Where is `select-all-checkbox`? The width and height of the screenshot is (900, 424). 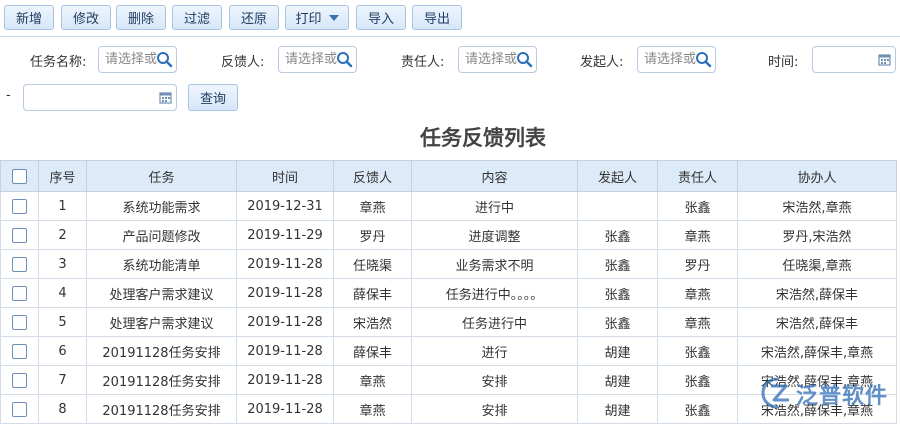 select-all-checkbox is located at coordinates (19, 176).